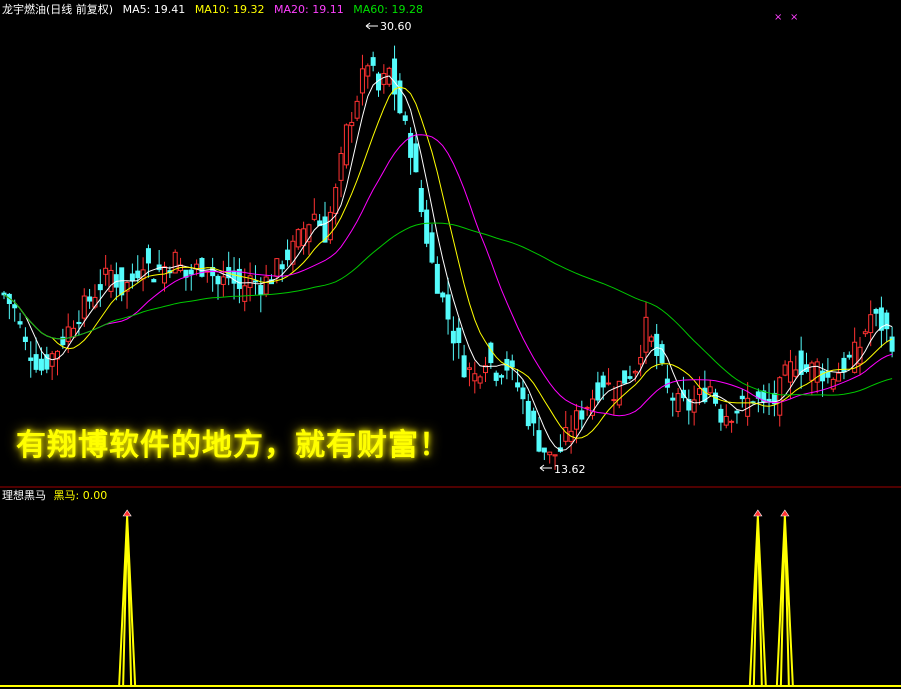  Describe the element at coordinates (57, 9) in the screenshot. I see `stock-title: 龙宇燃油(日线 前复权)` at that location.